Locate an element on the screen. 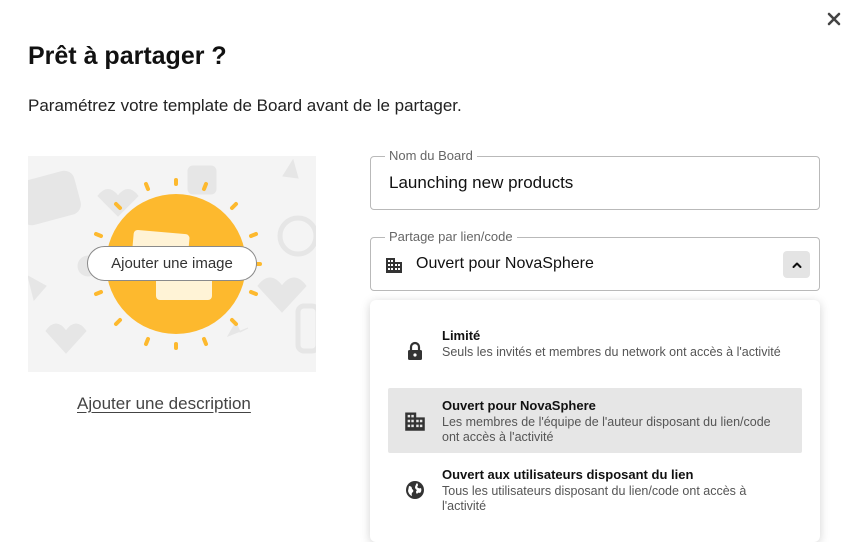 This screenshot has height=542, width=845. modal-title: Prêt à partager ? is located at coordinates (127, 56).